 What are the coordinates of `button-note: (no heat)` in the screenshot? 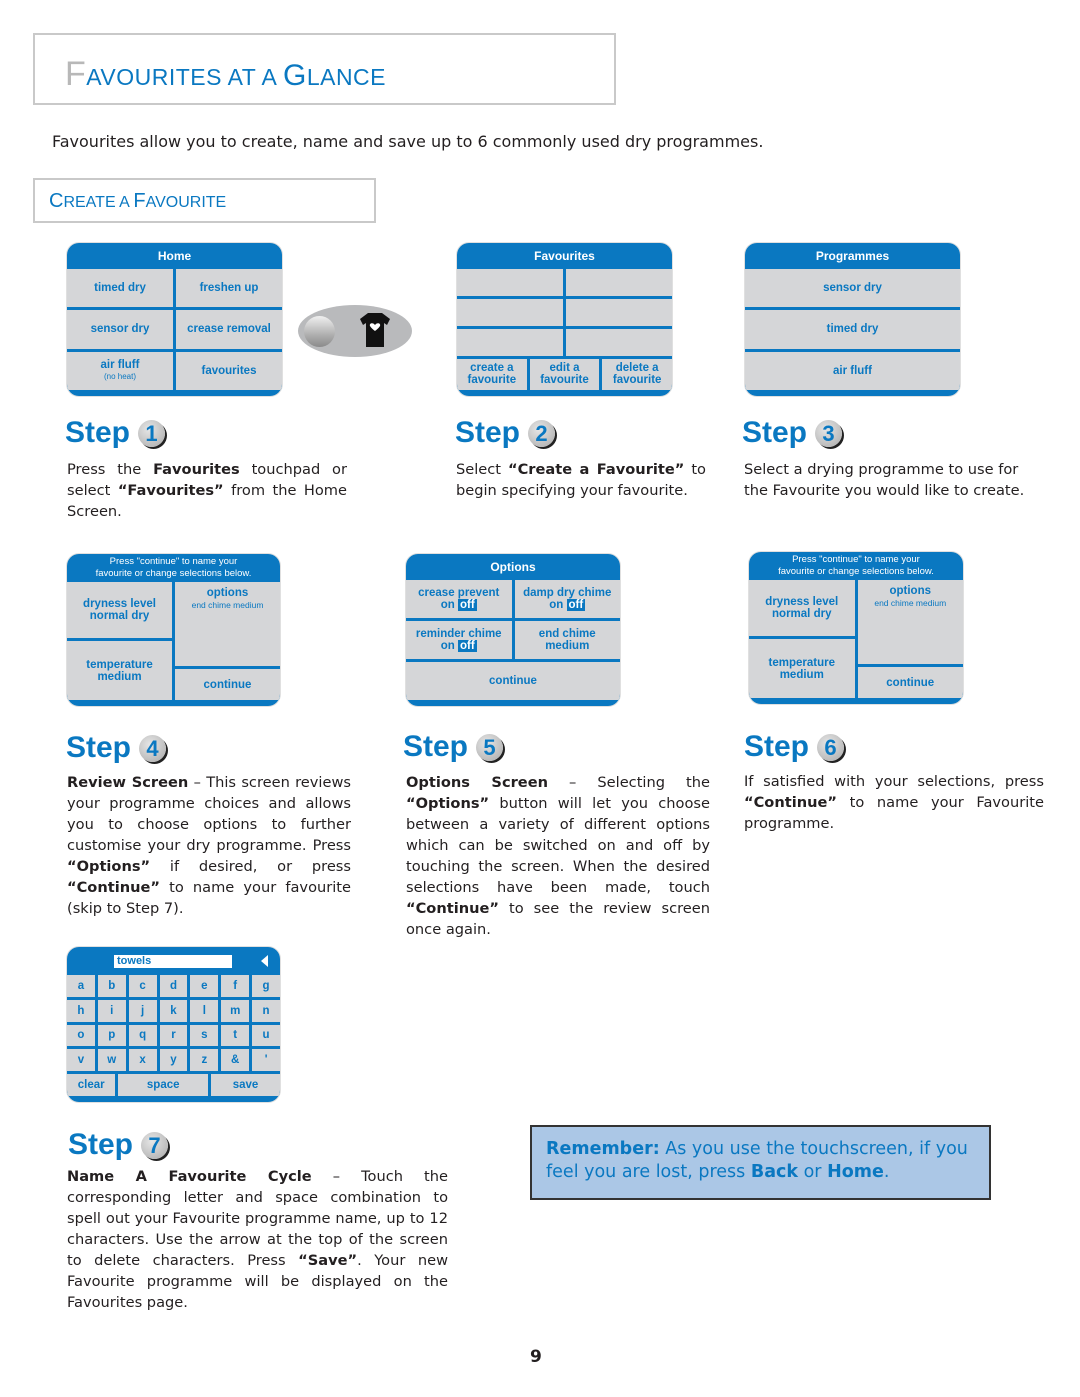 It's located at (120, 376).